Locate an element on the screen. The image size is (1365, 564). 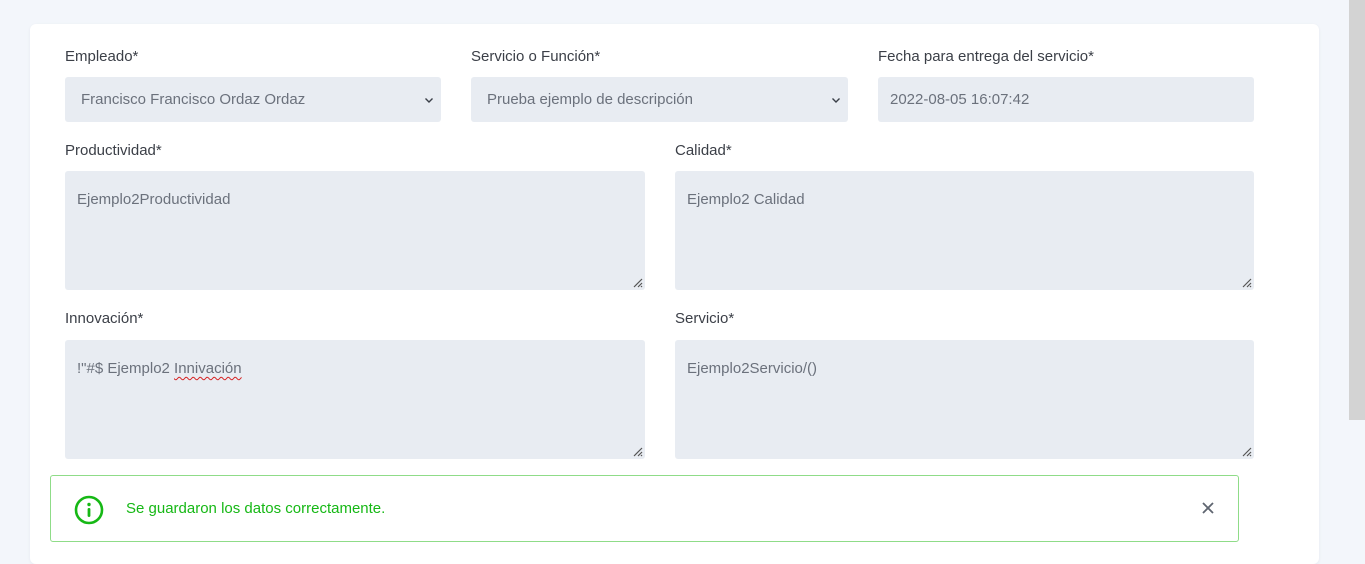
calidad-textarea: Ejemplo2 Calidad is located at coordinates (964, 230).